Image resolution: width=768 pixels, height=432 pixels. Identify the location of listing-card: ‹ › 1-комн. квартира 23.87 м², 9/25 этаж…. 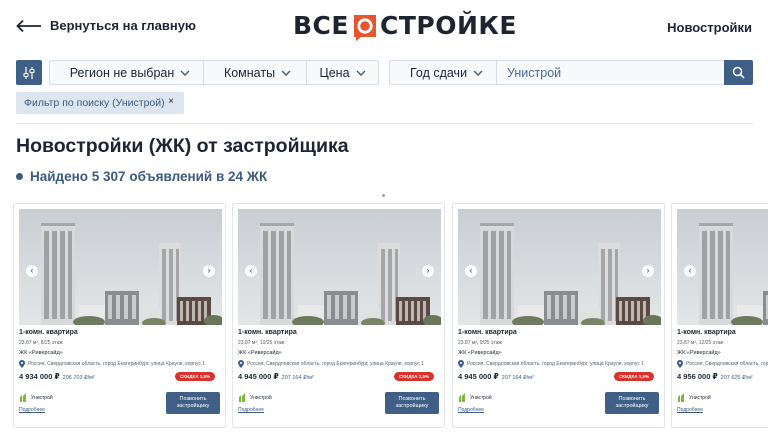
(558, 315).